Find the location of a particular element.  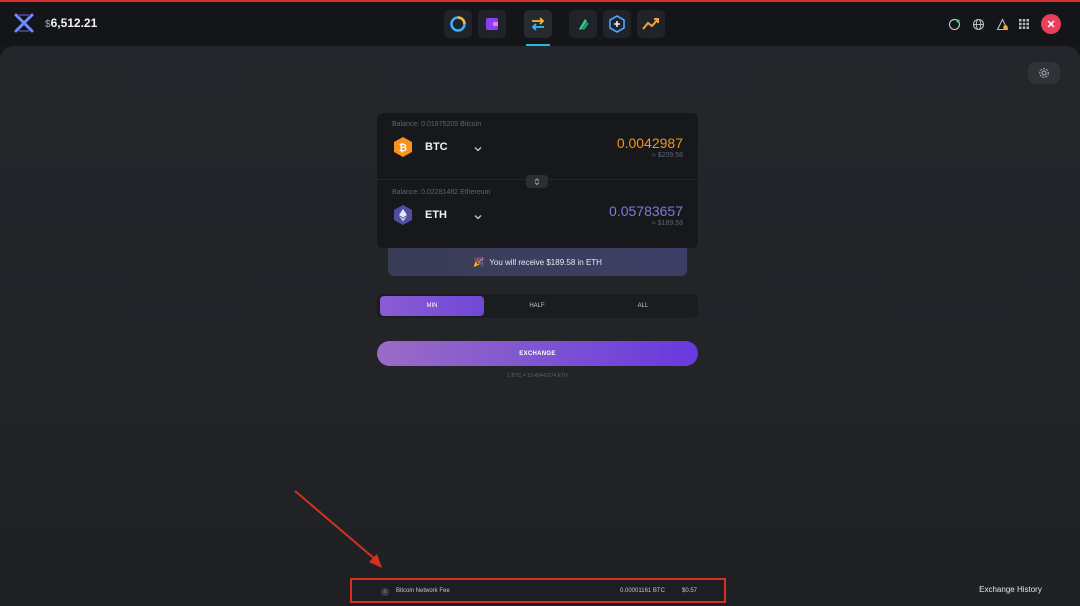

amount-selector: MIN HALF ALL is located at coordinates (537, 306).